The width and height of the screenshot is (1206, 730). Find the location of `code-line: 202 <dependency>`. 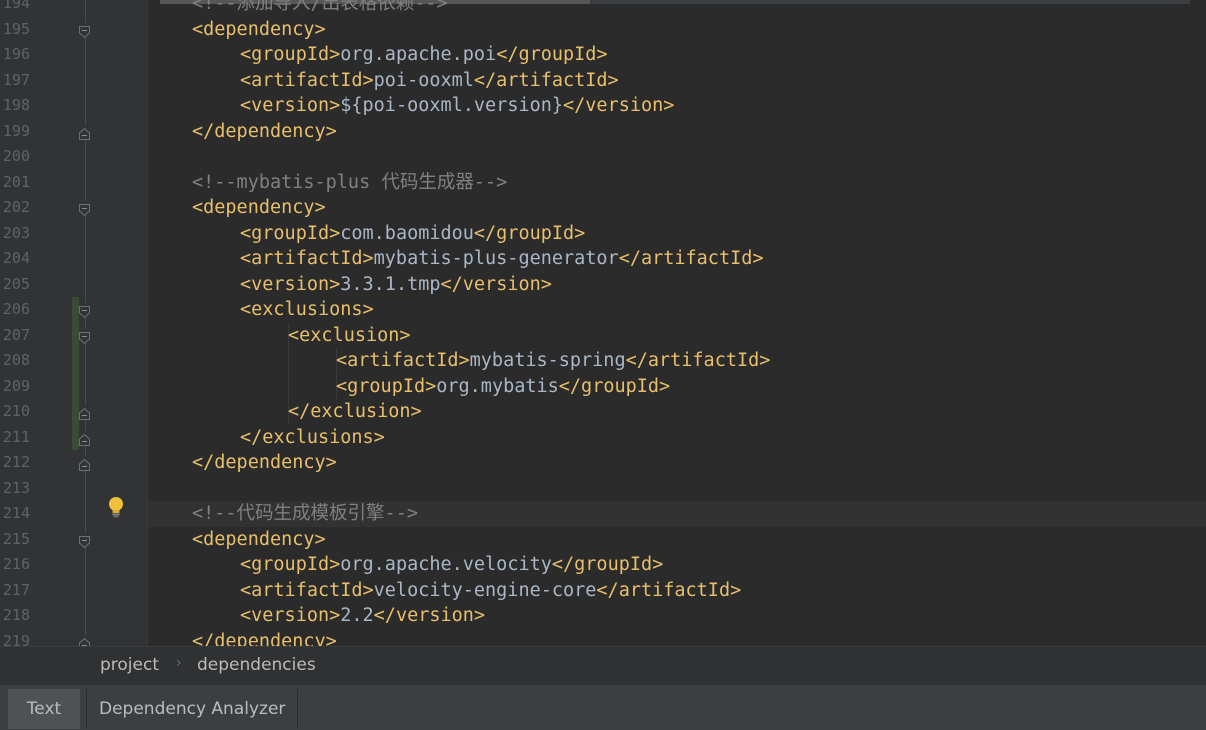

code-line: 202 <dependency> is located at coordinates (603, 208).